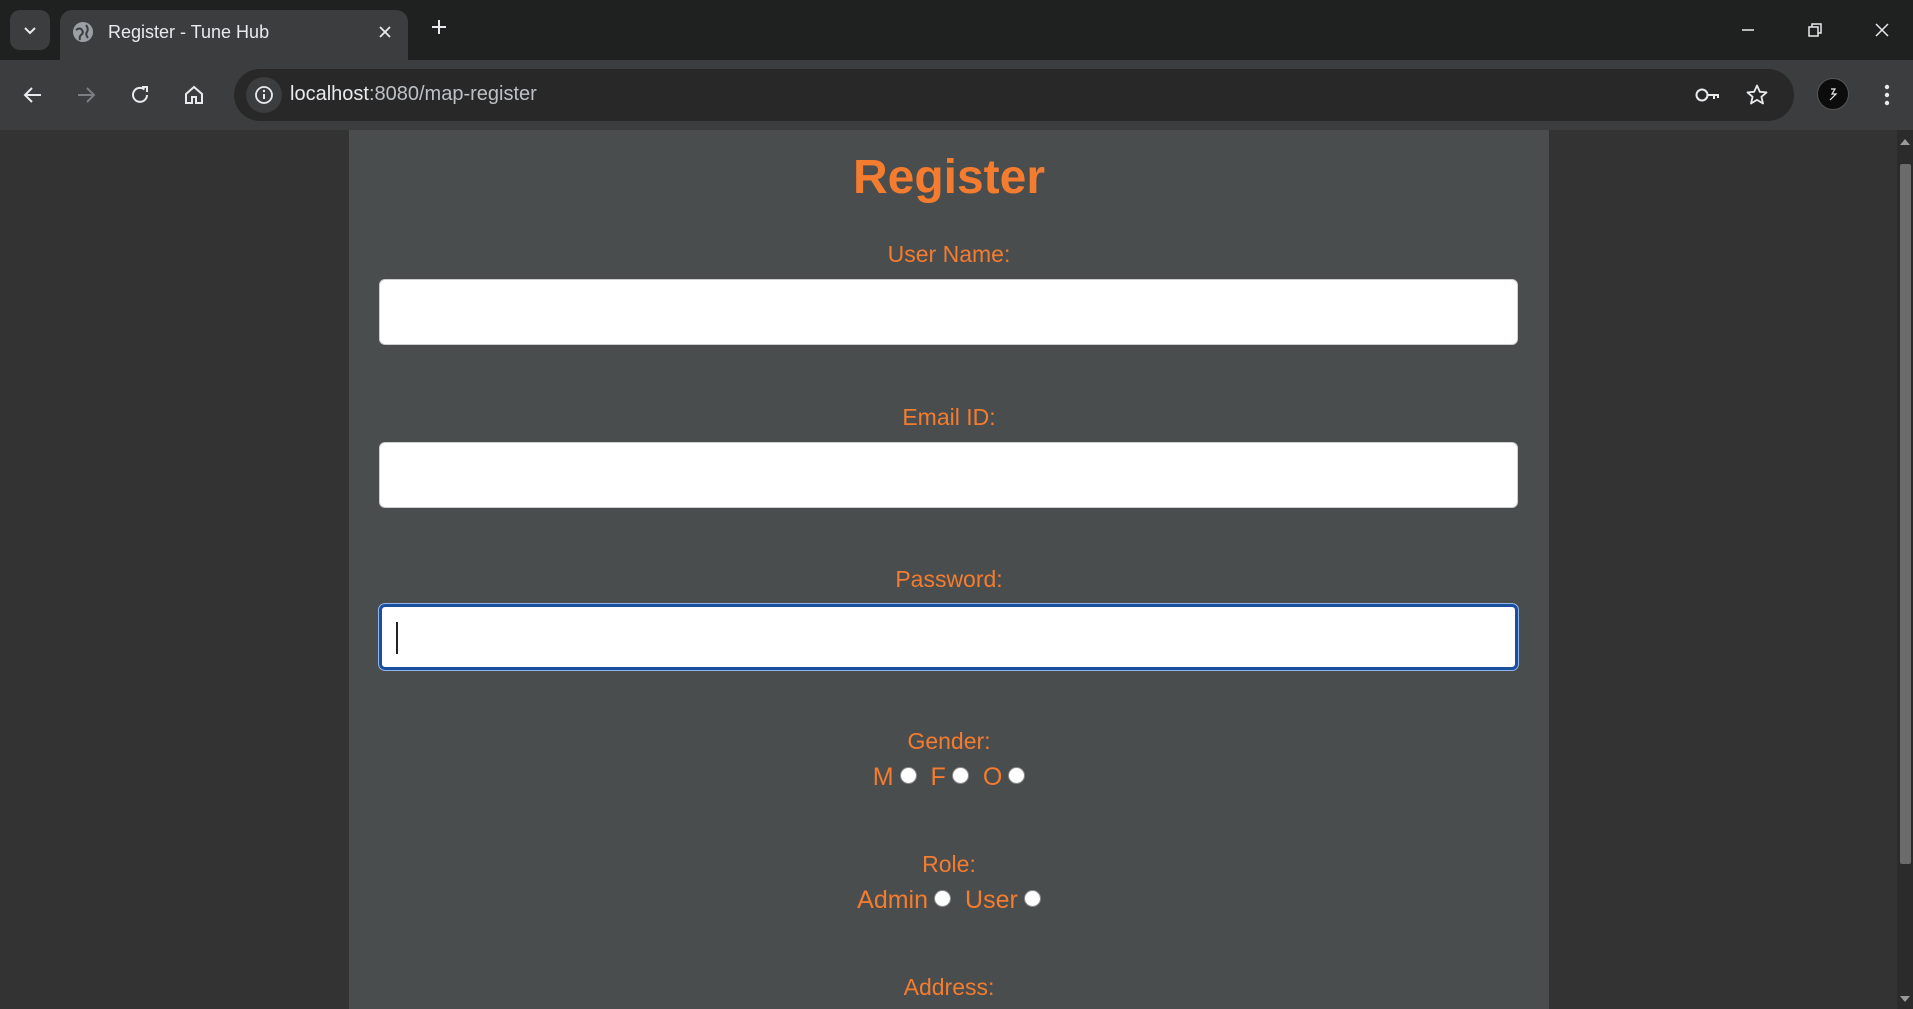 This screenshot has width=1913, height=1009. Describe the element at coordinates (83, 32) in the screenshot. I see `globe-icon` at that location.